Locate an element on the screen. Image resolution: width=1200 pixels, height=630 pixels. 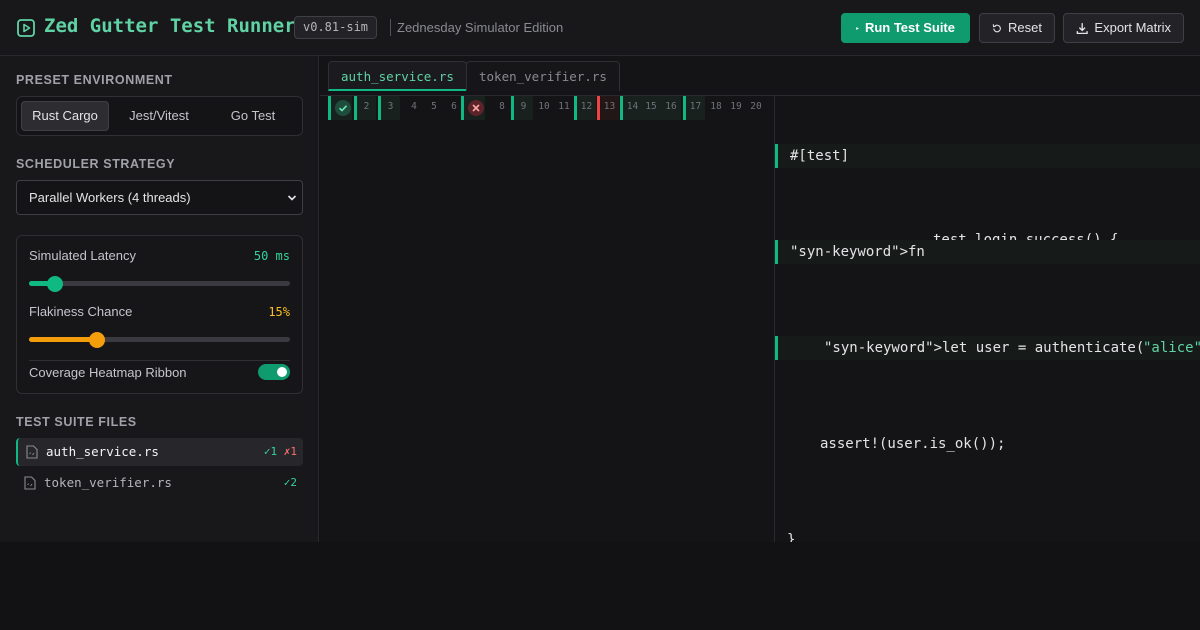
file-item-token-verifier: token_verifier.rs ✓2 is located at coordinates (159, 483).